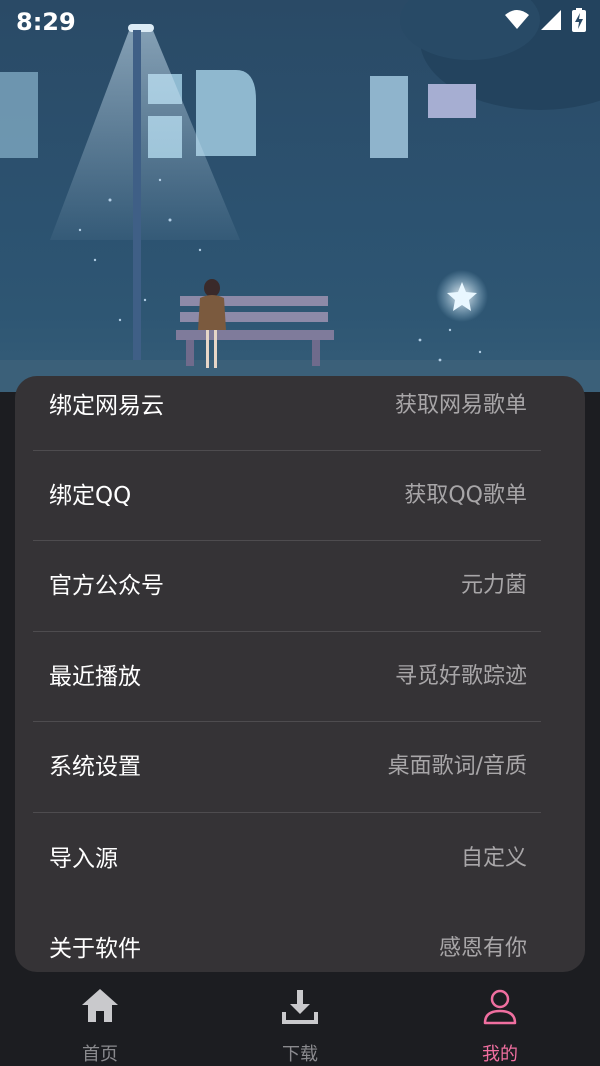 The height and width of the screenshot is (1066, 600). I want to click on user-icon, so click(500, 1007).